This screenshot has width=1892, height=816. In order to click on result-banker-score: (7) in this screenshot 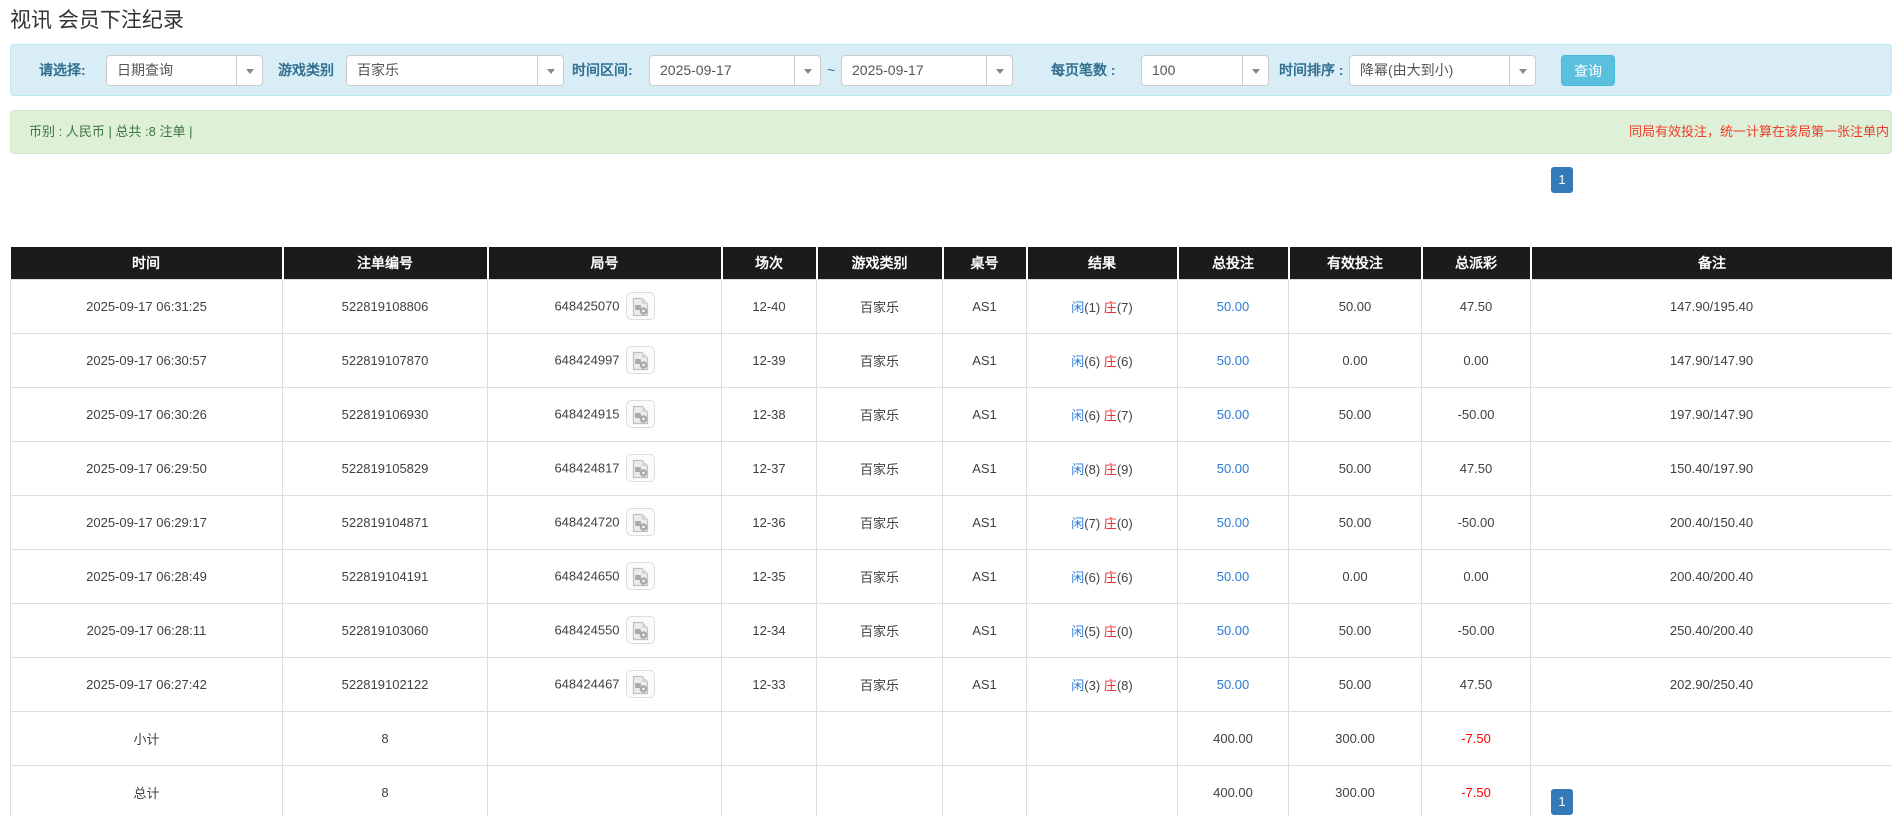, I will do `click(1124, 415)`.